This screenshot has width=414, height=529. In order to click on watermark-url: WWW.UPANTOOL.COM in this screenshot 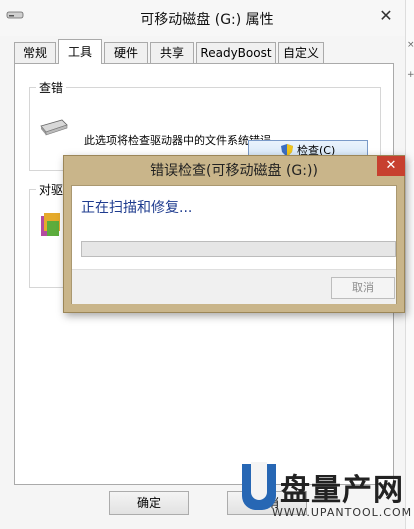, I will do `click(342, 512)`.